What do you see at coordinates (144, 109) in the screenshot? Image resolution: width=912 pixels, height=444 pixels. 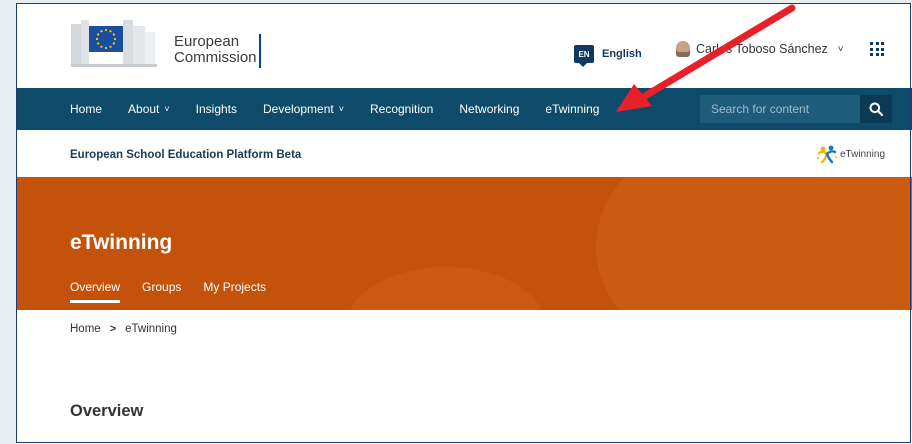 I see `nav-item-label: About` at bounding box center [144, 109].